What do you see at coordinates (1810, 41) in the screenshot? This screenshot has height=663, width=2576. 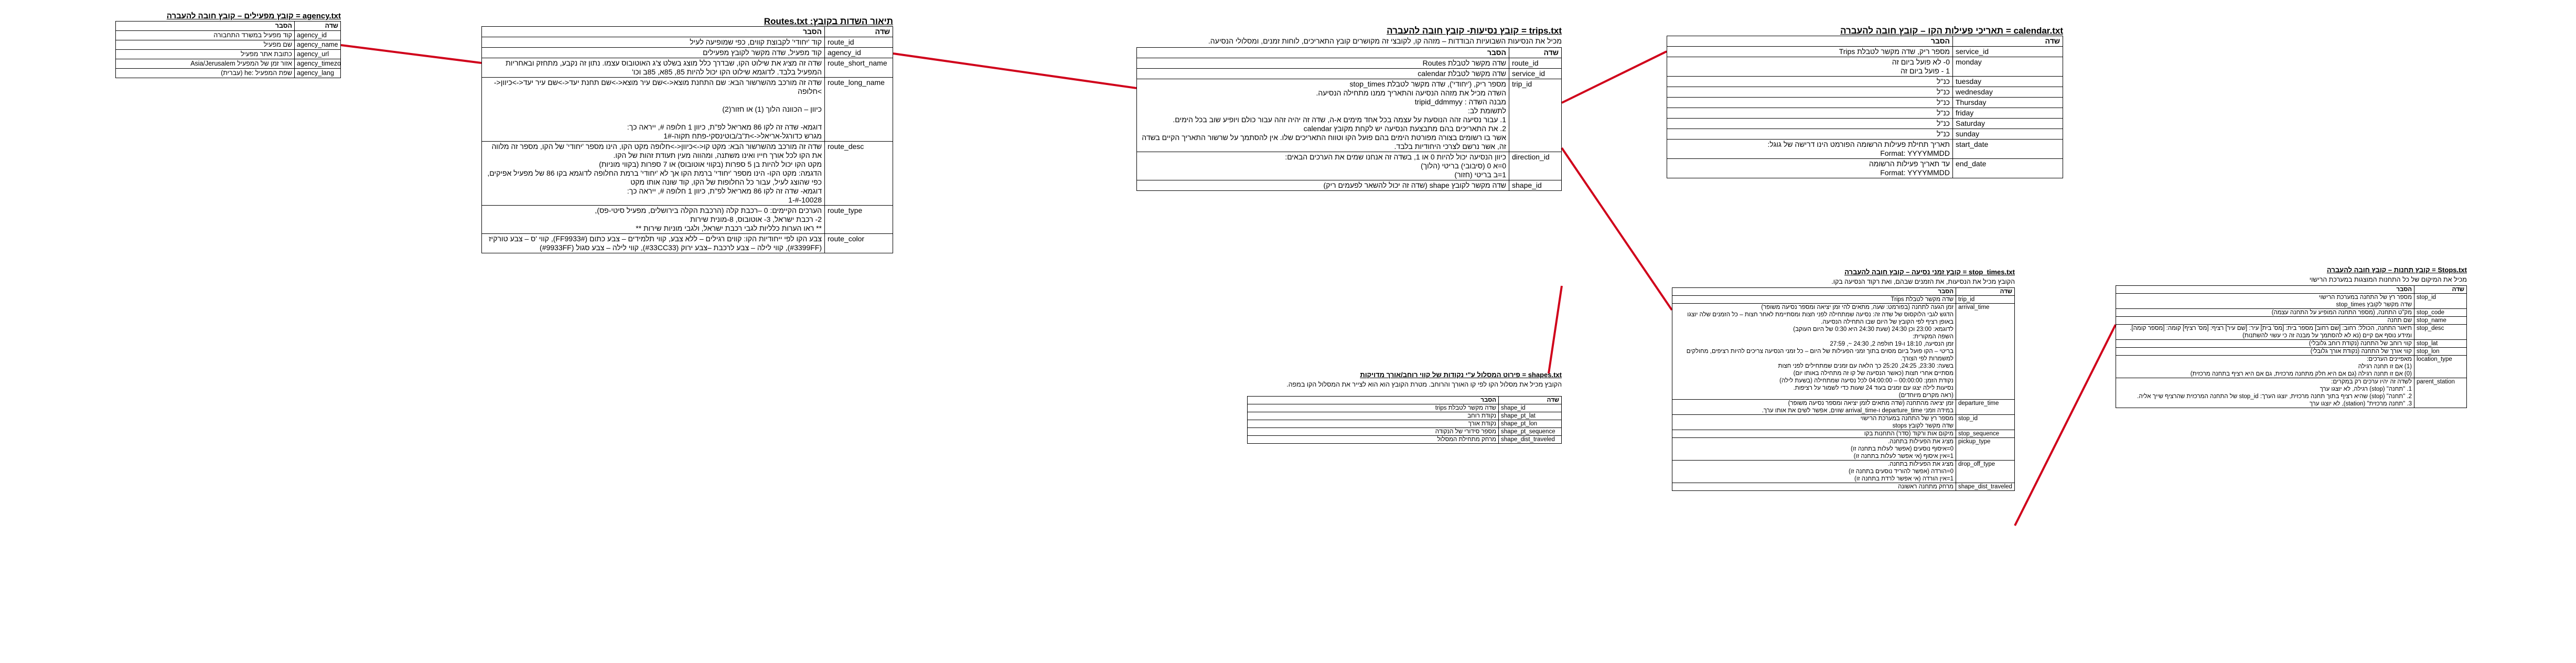 I see `calendar-head-desc: הסבר` at bounding box center [1810, 41].